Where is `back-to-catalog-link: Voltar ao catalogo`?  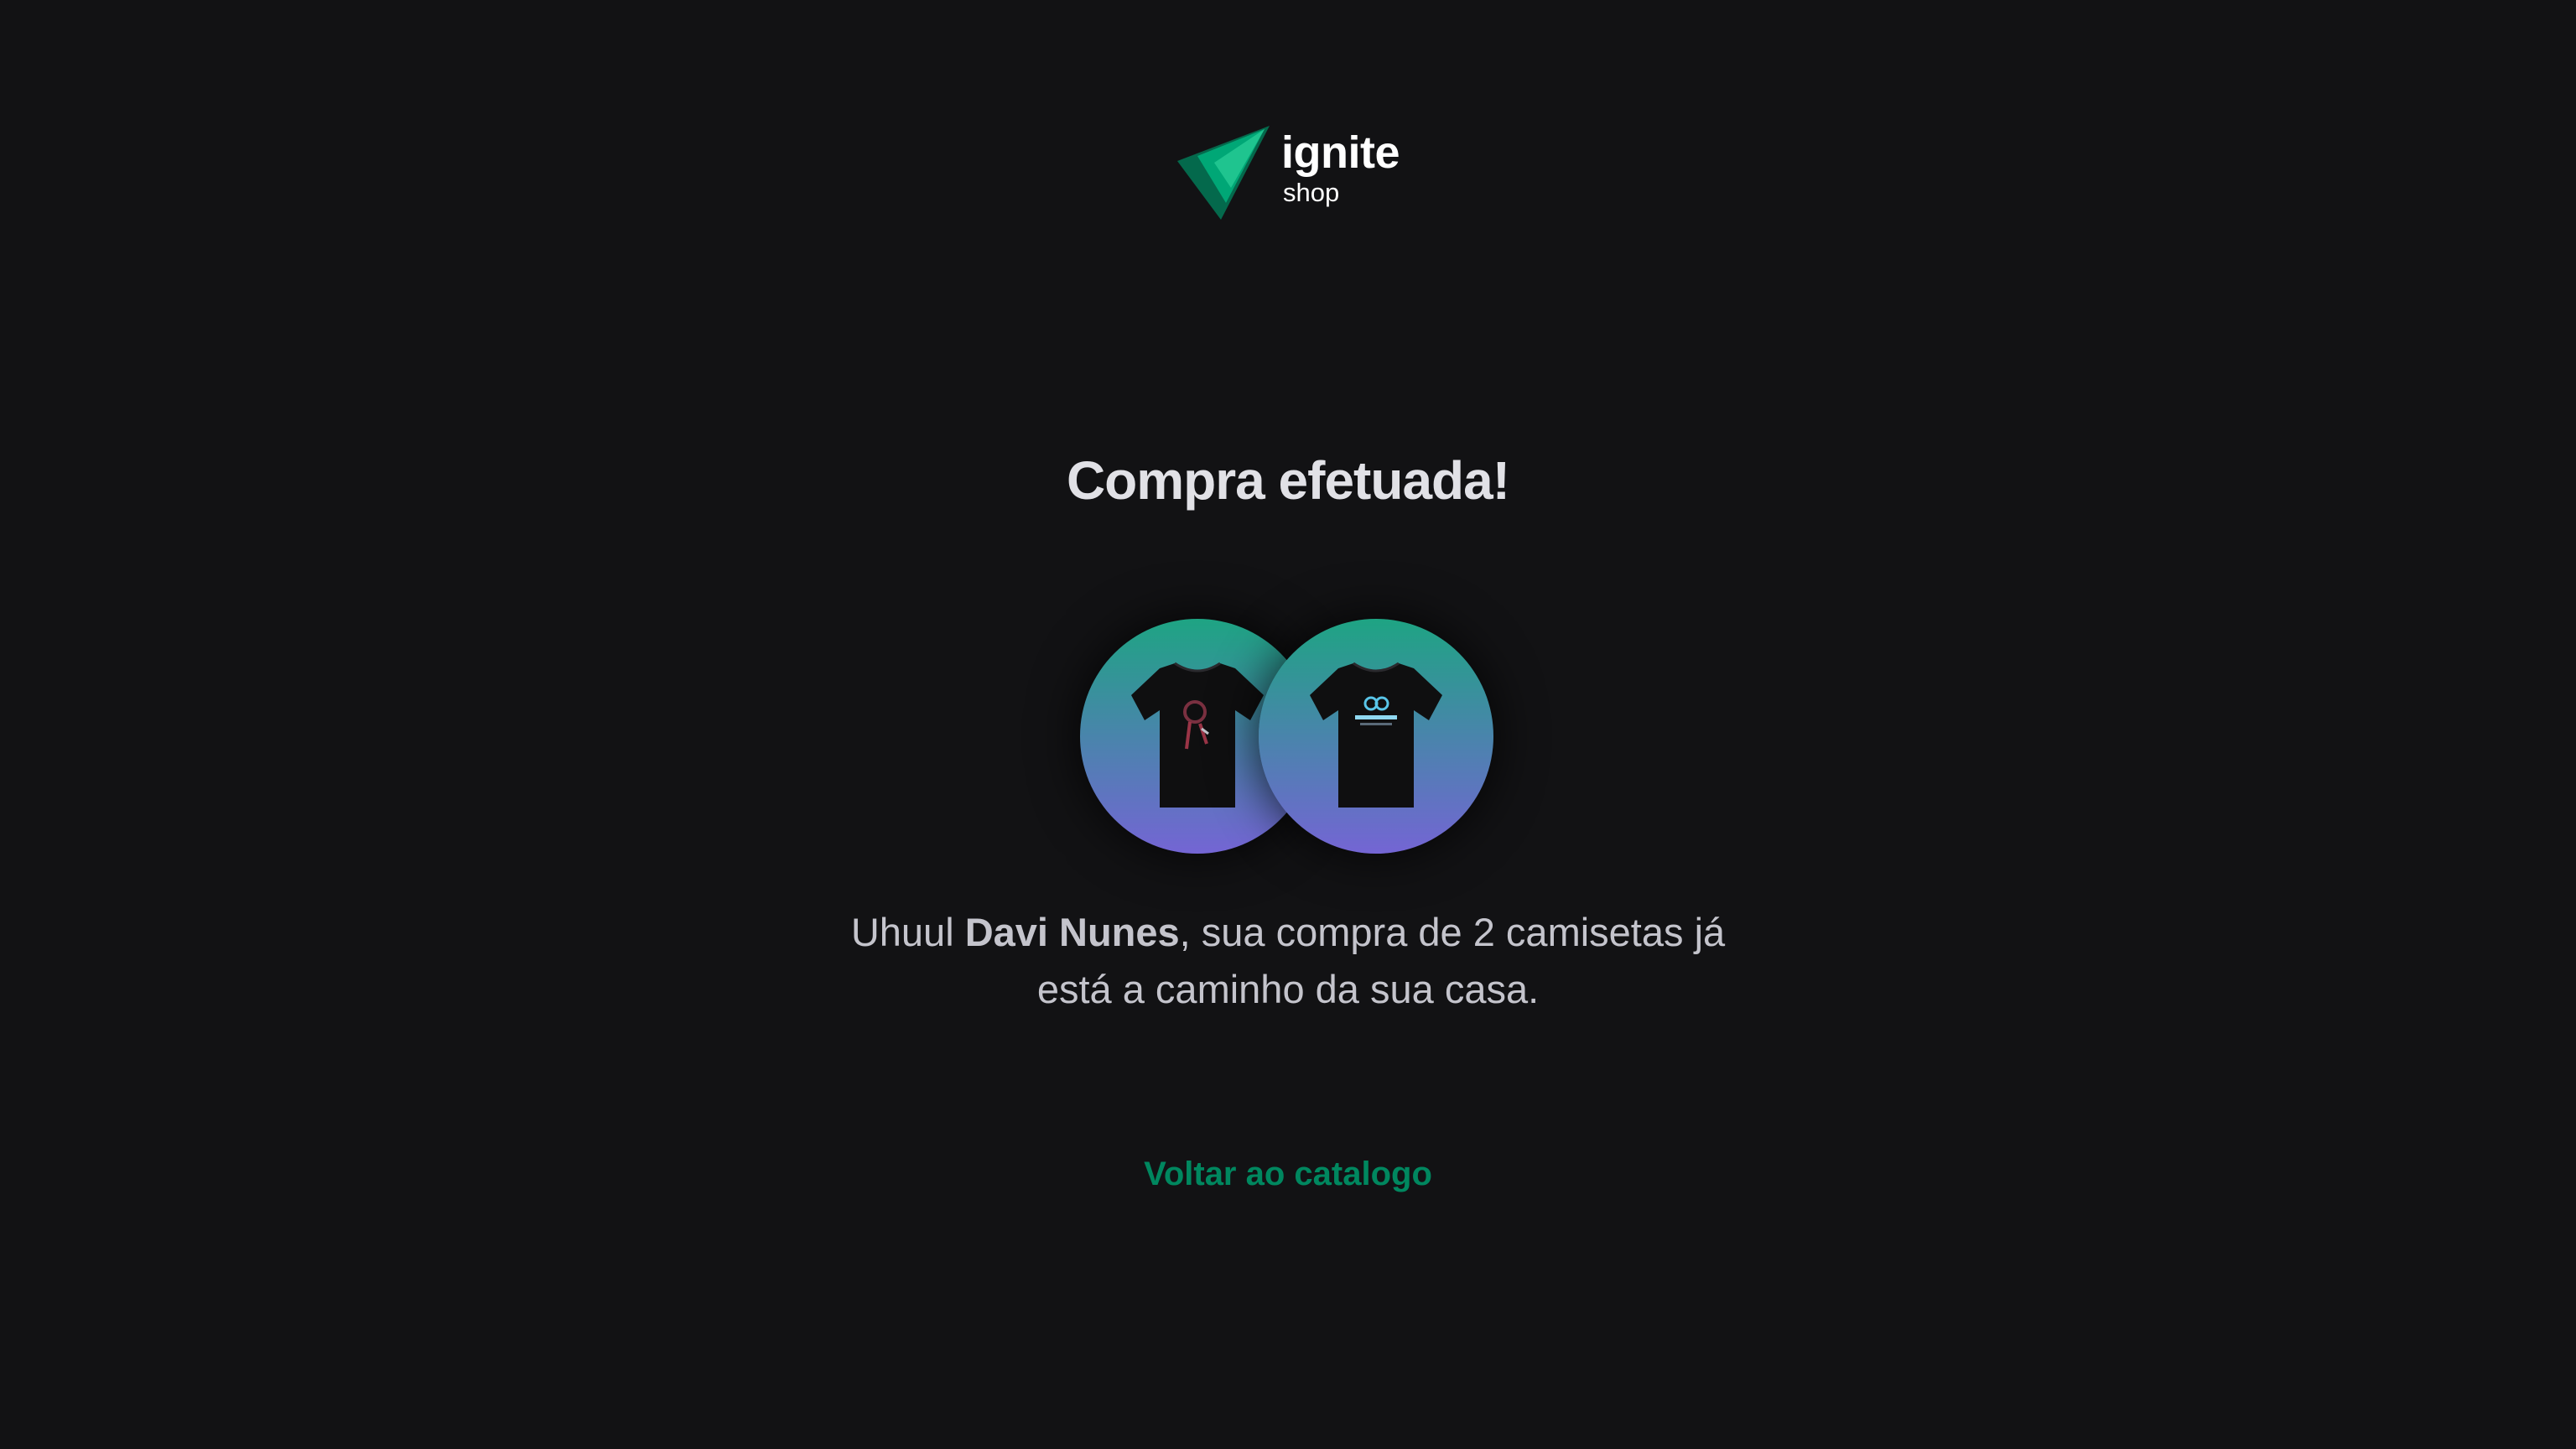 back-to-catalog-link: Voltar ao catalogo is located at coordinates (1288, 1174).